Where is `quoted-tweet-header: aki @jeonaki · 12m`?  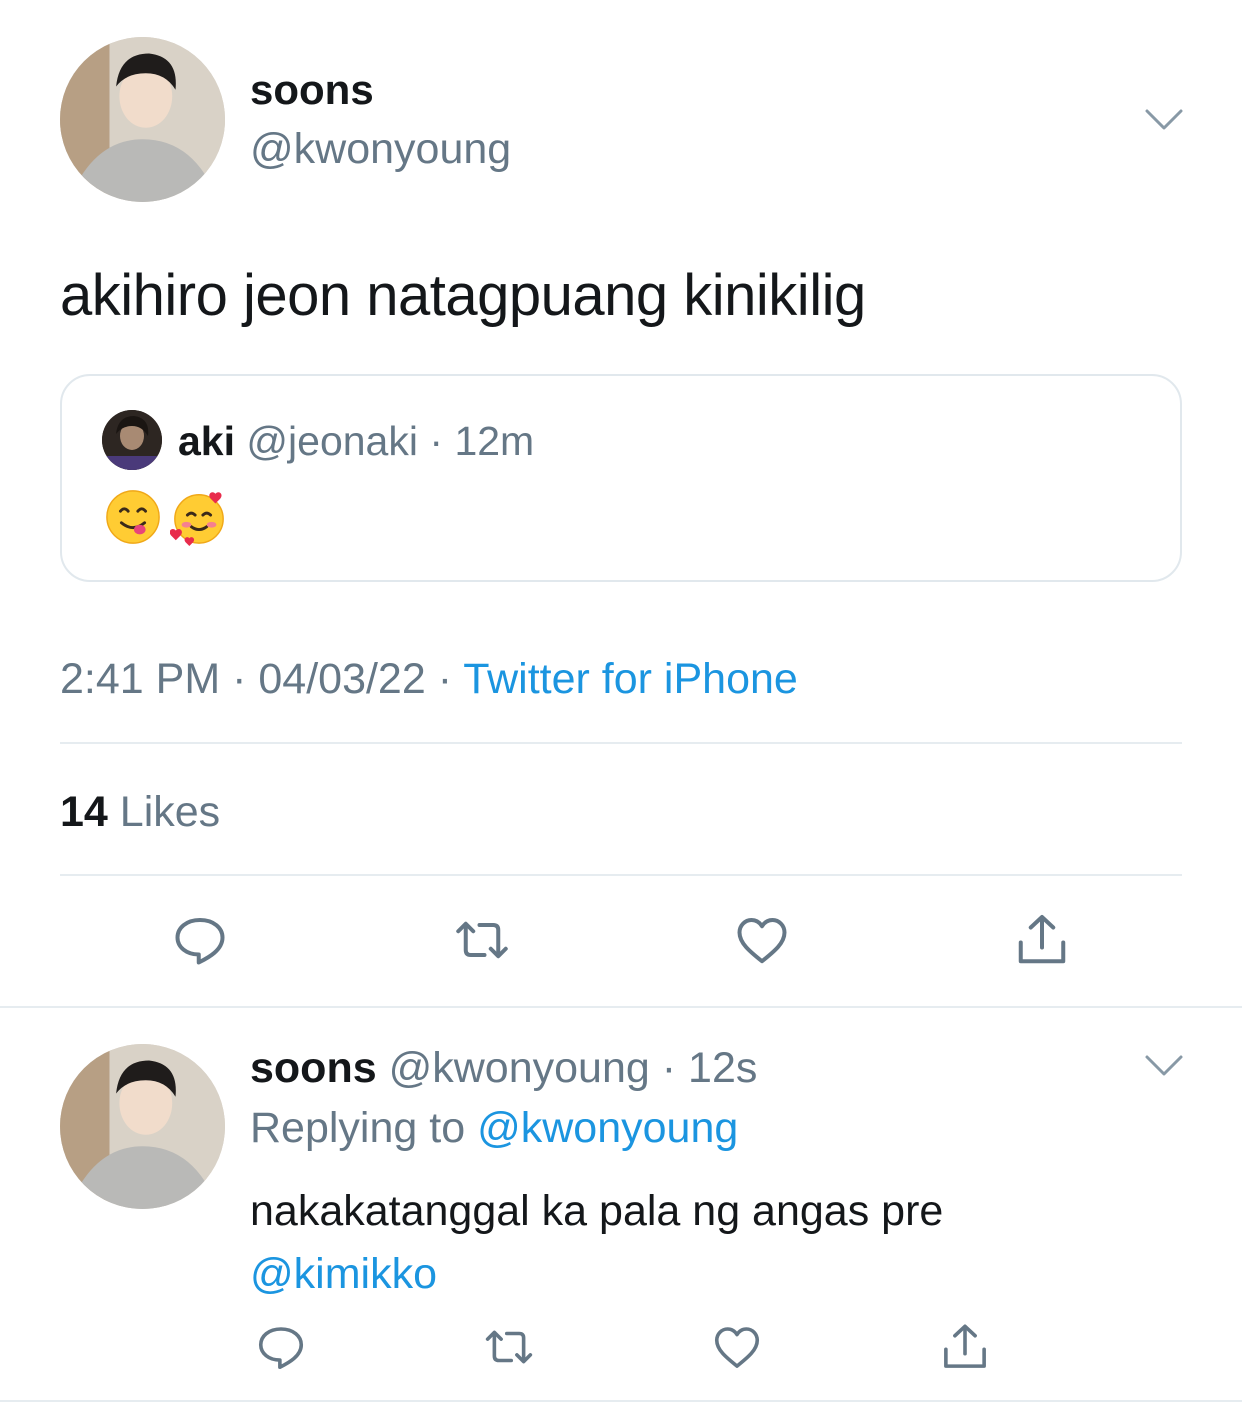 quoted-tweet-header: aki @jeonaki · 12m is located at coordinates (356, 441).